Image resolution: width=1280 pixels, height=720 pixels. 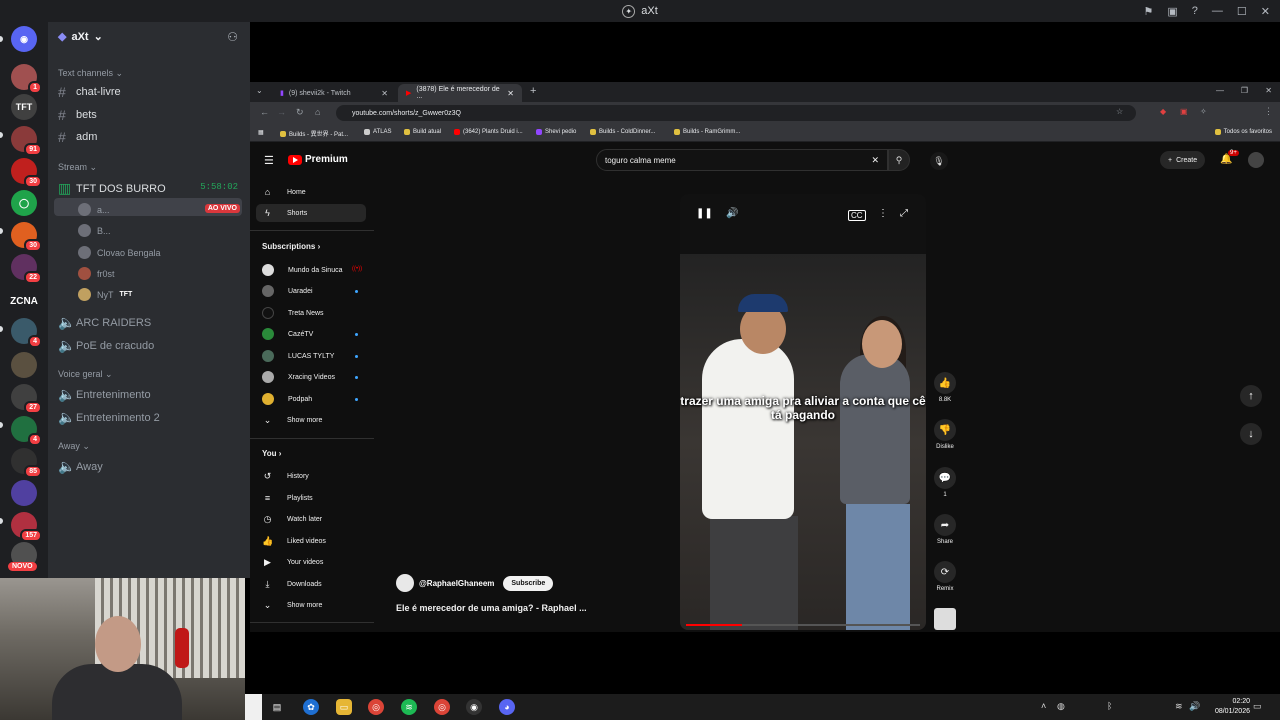 I want to click on server-icon: 1, so click(x=26, y=79).